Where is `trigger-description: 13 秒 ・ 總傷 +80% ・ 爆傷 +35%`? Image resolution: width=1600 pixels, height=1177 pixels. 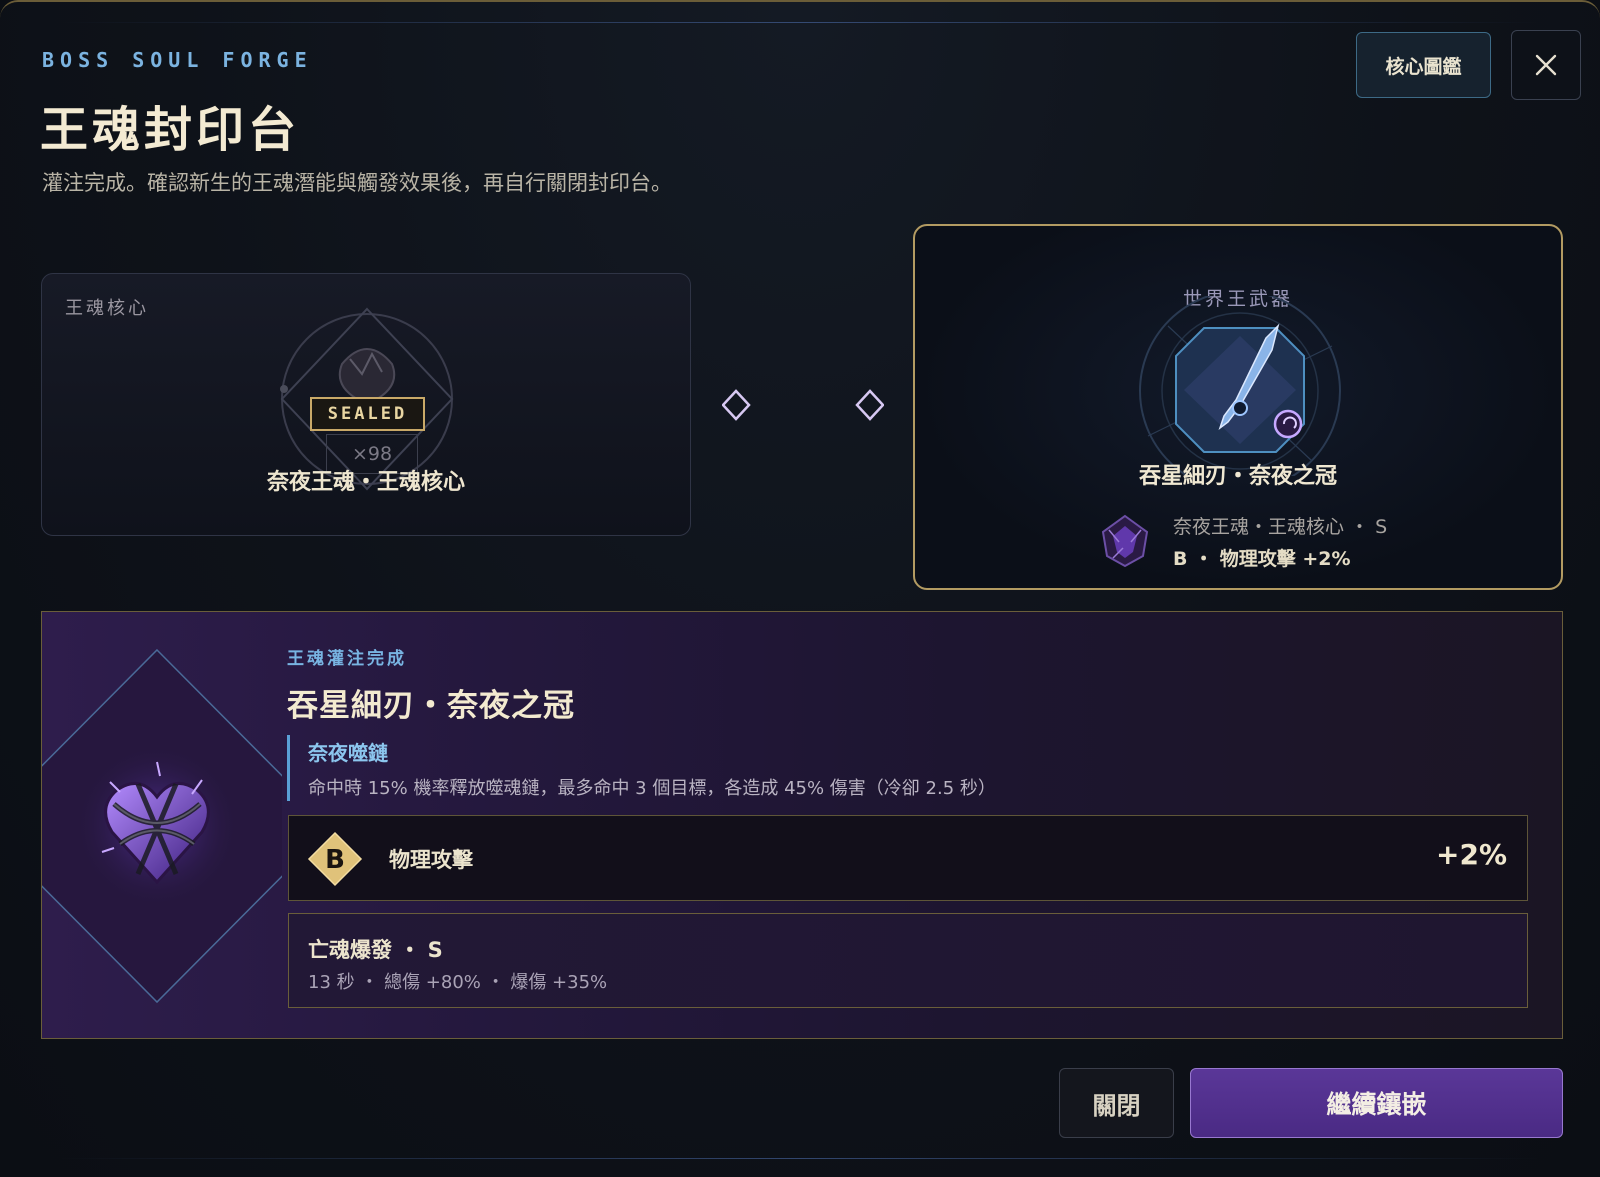 trigger-description: 13 秒 ・ 總傷 +80% ・ 爆傷 +35% is located at coordinates (458, 982).